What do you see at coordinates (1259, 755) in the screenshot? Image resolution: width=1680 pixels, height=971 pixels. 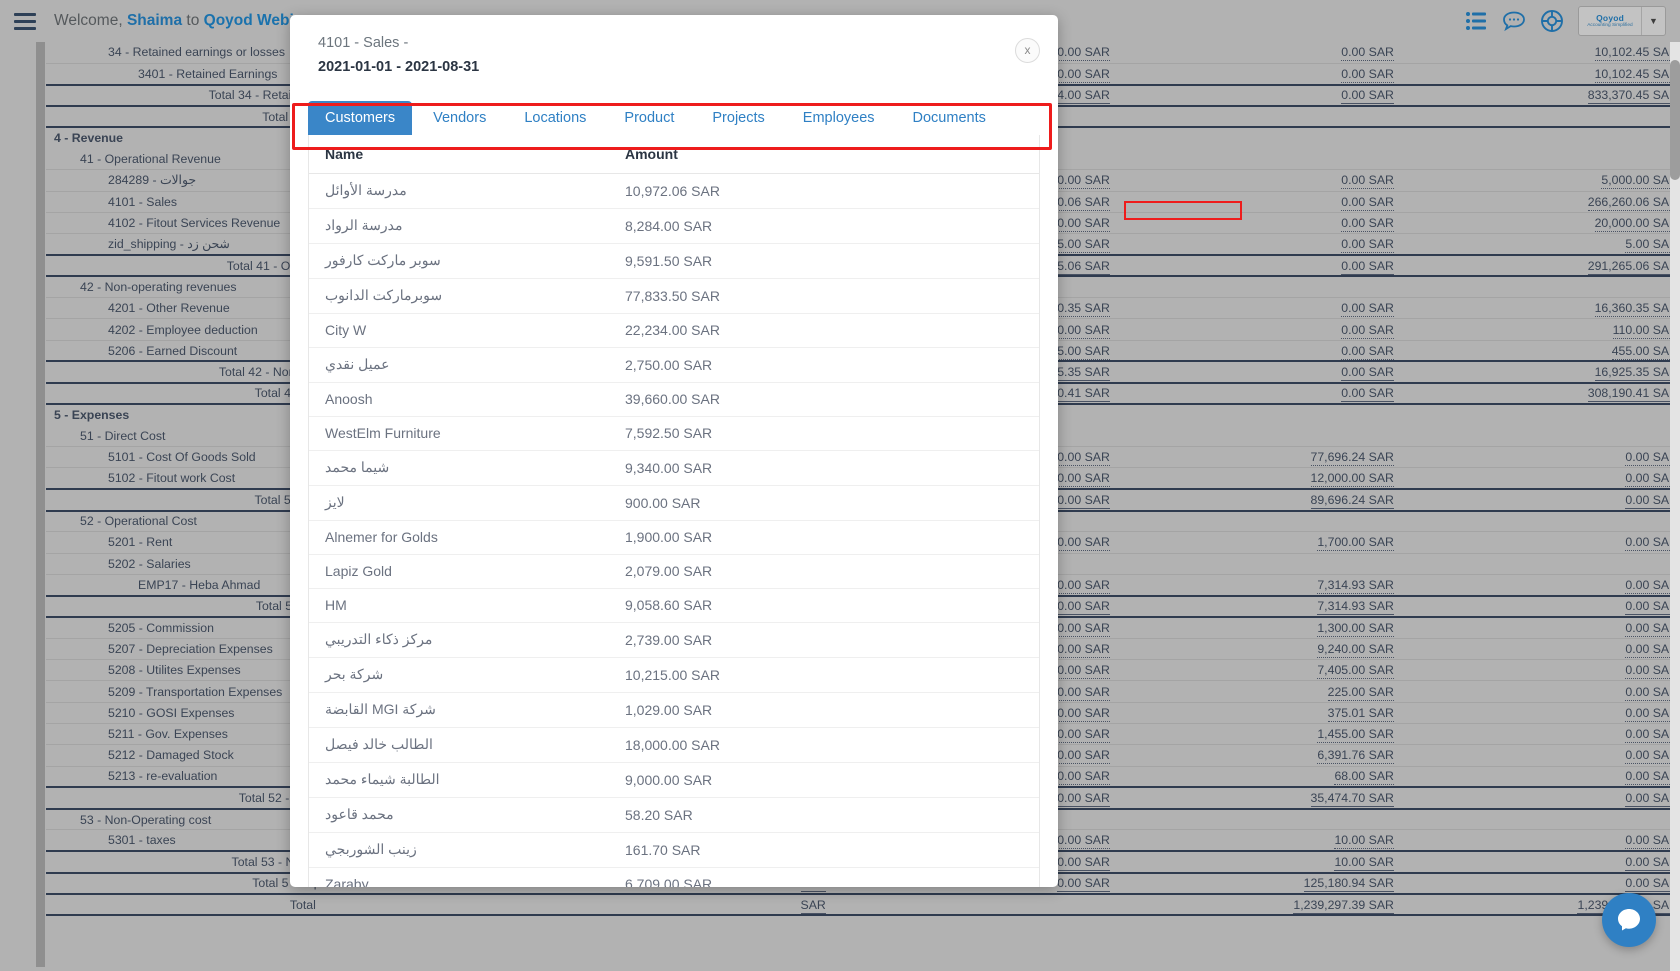 I see `report-cell: 6,391.76 SAR` at bounding box center [1259, 755].